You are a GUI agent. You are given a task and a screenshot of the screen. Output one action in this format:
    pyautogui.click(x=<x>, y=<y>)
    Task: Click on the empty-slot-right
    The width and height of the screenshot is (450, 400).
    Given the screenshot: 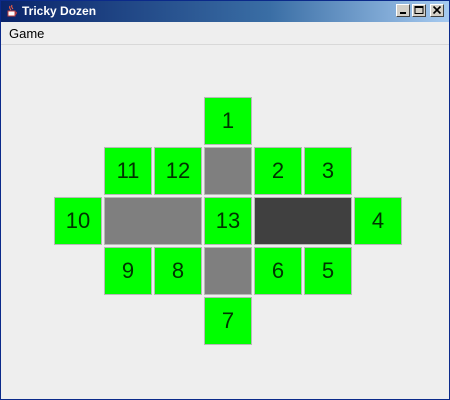 What is the action you would take?
    pyautogui.click(x=303, y=221)
    